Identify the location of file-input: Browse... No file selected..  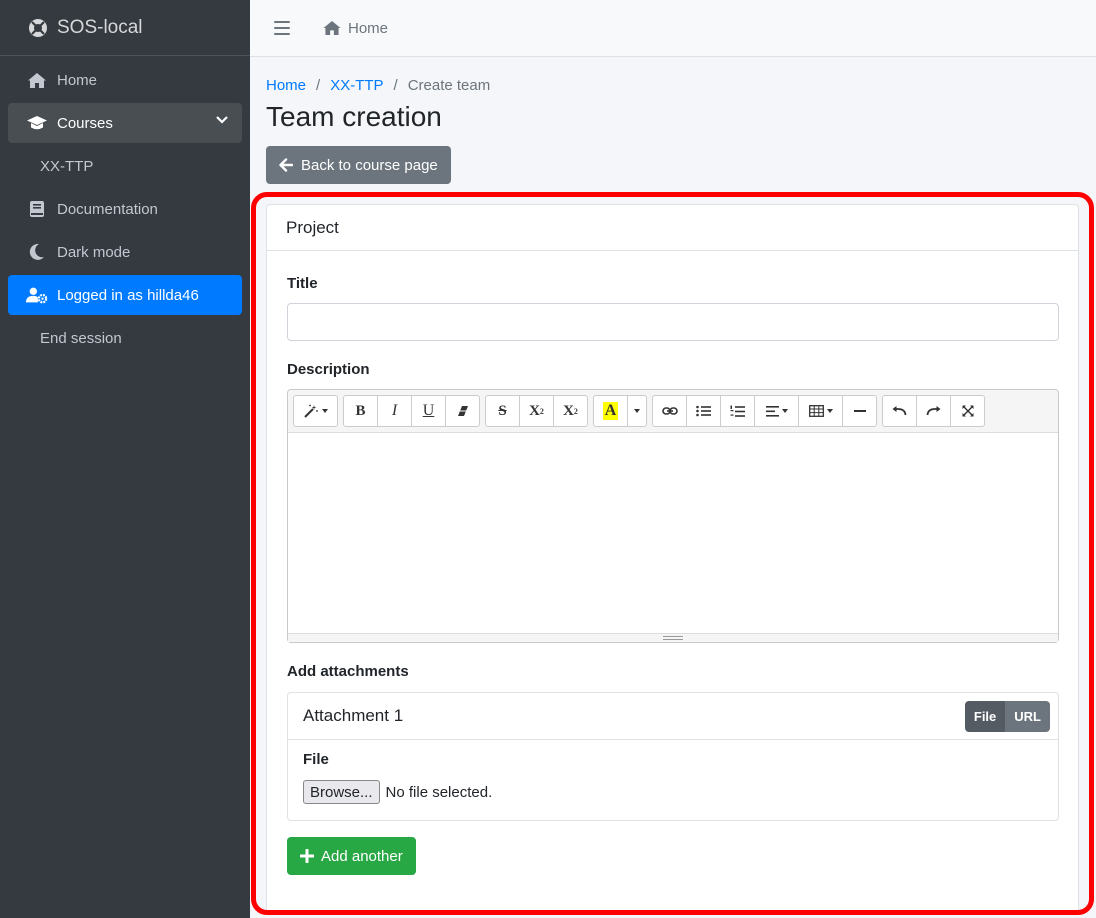
(673, 792).